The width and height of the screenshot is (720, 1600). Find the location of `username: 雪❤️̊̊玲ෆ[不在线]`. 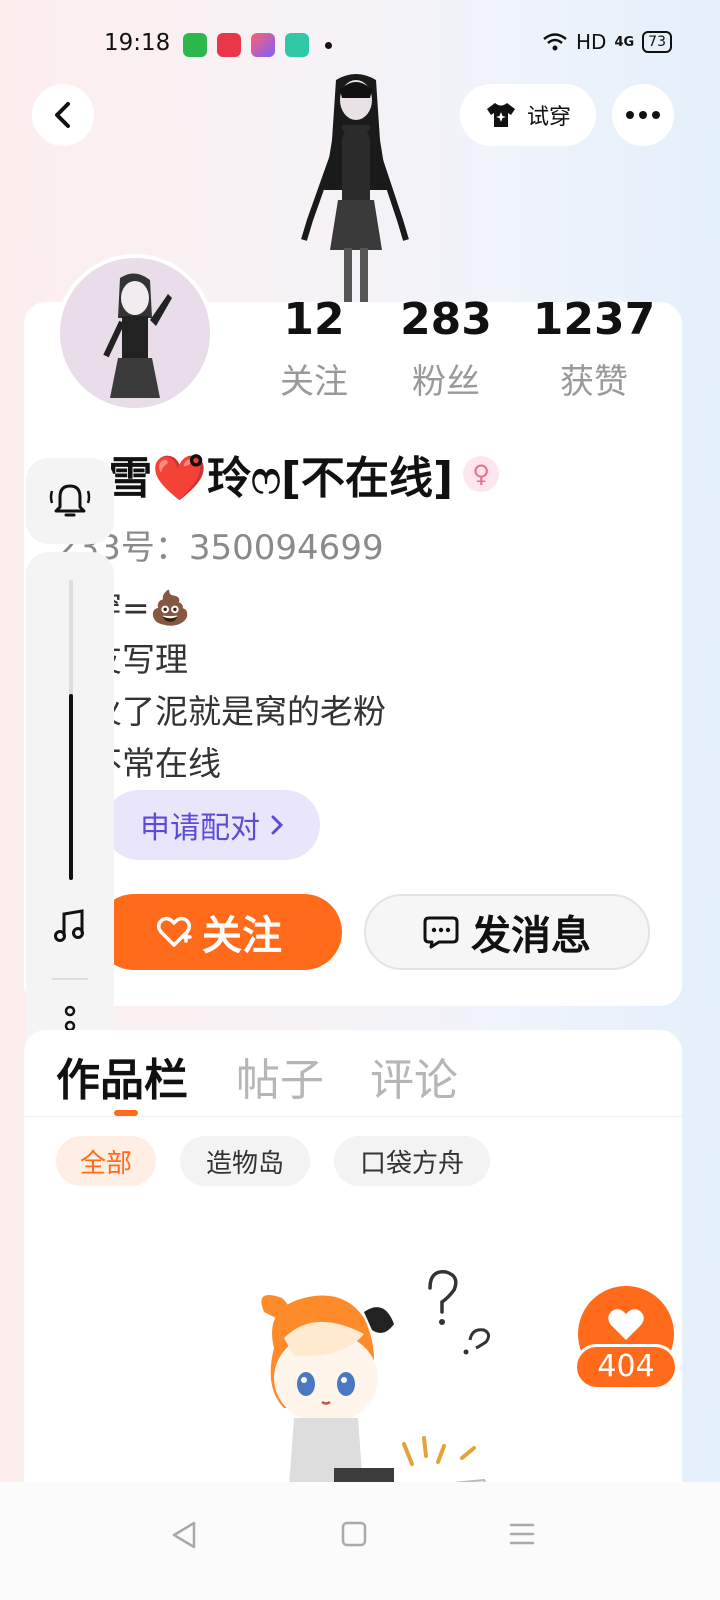

username: 雪❤️̊̊玲ෆ[不在线] is located at coordinates (281, 478).